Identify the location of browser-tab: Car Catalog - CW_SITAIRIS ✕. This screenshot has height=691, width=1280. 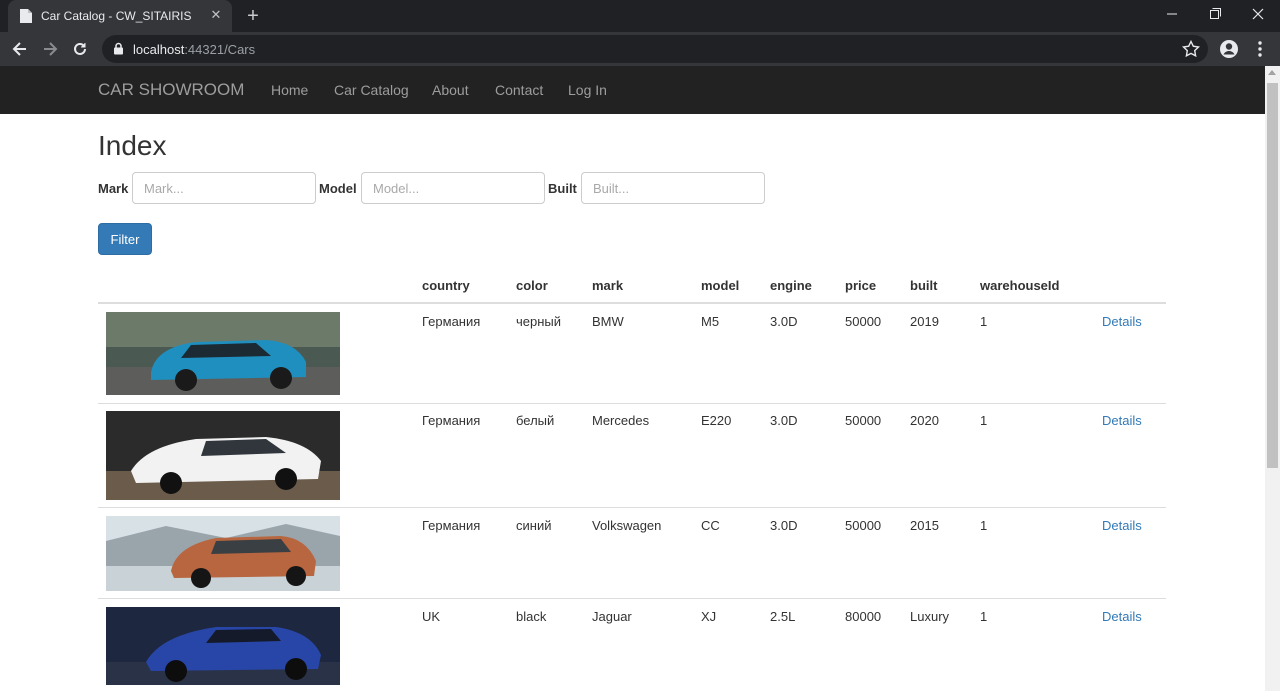
(120, 16).